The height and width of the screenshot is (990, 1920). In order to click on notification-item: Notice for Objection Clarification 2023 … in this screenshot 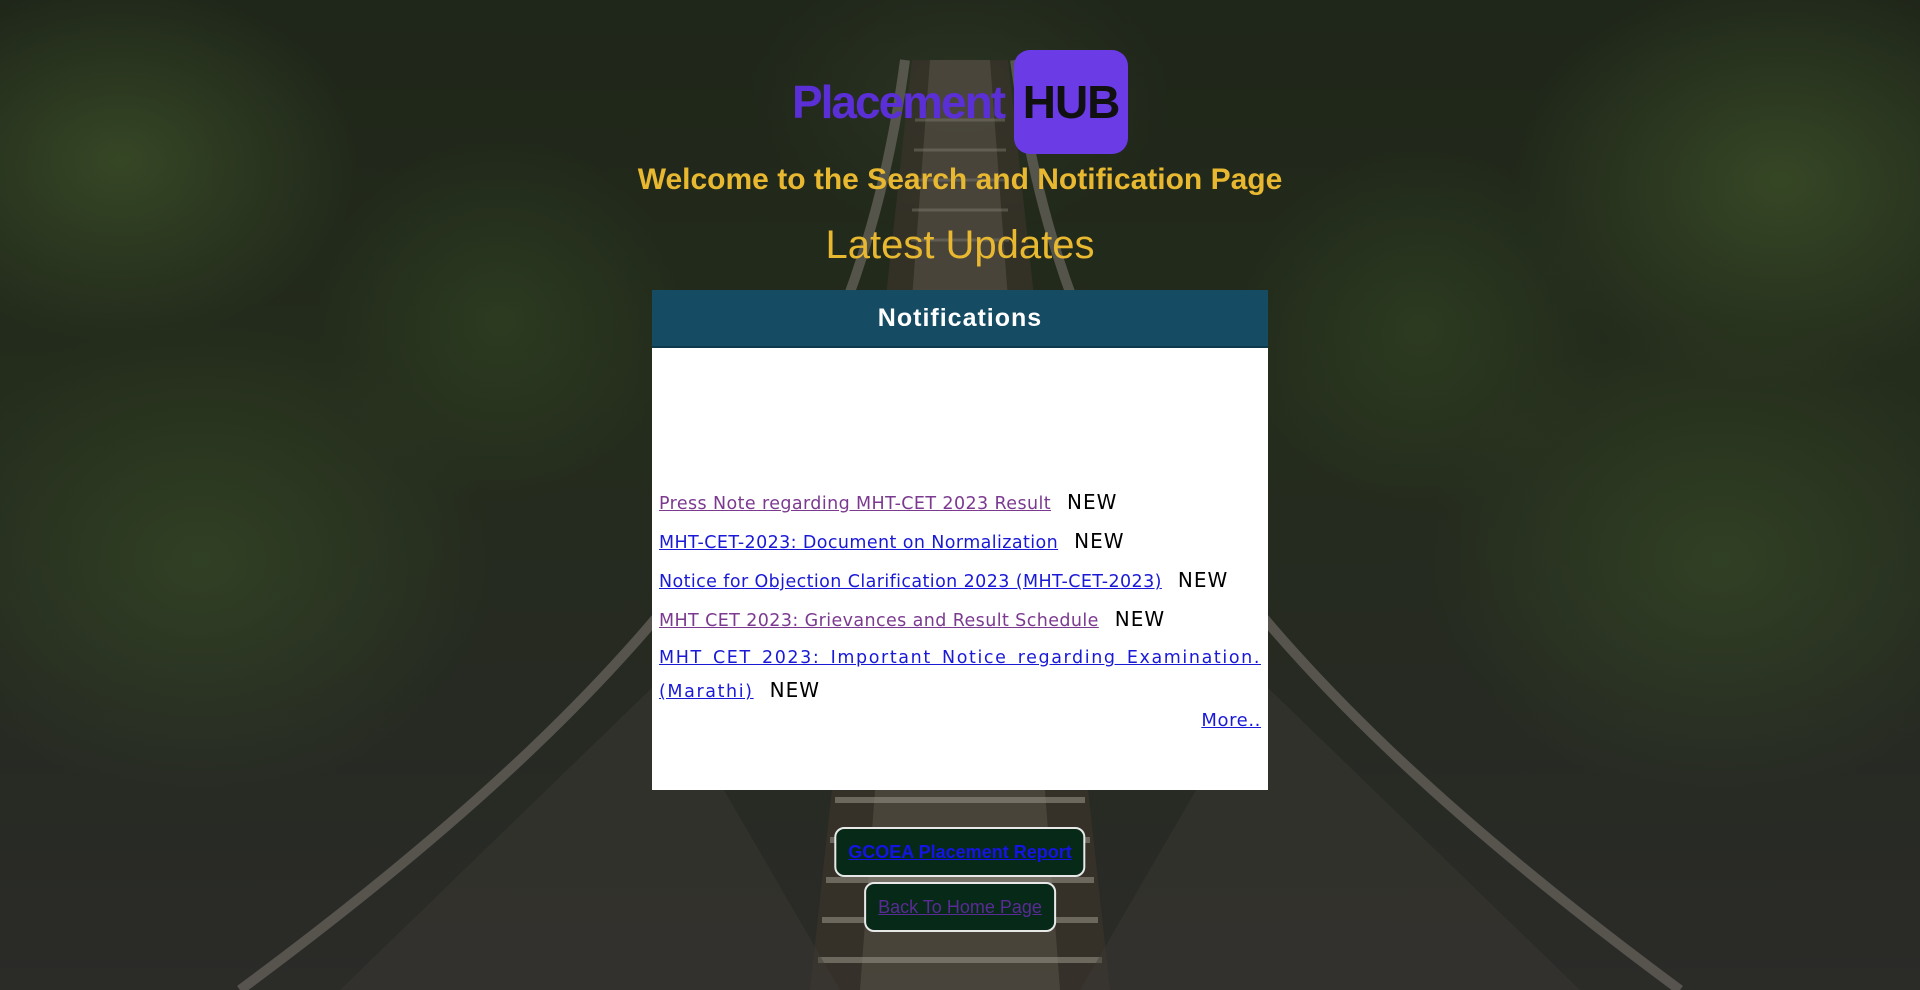, I will do `click(960, 583)`.